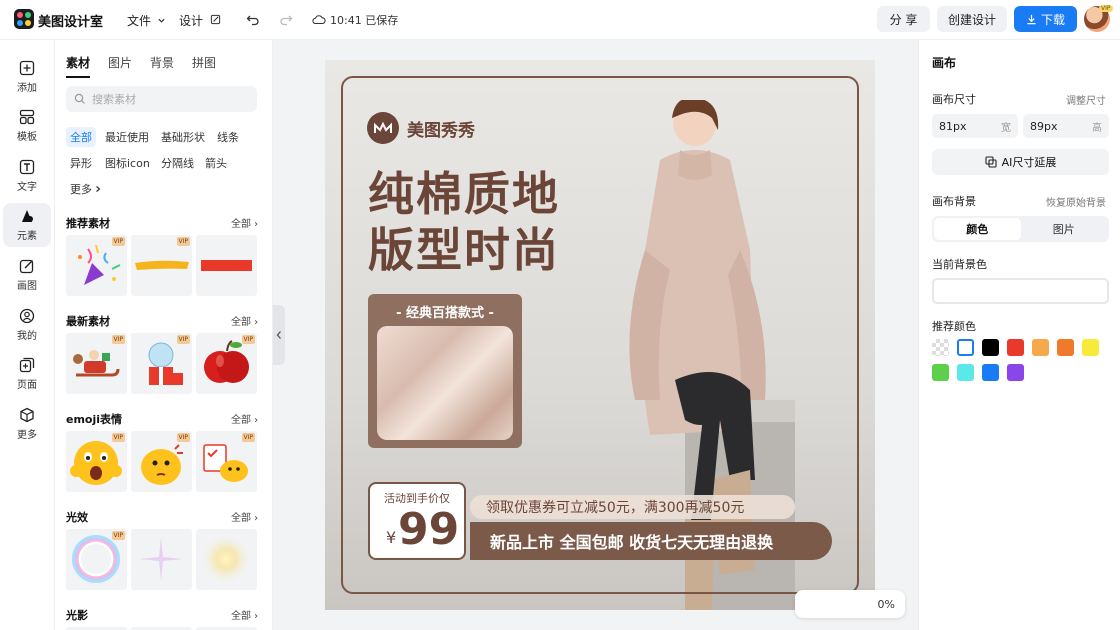 Image resolution: width=1120 pixels, height=630 pixels. What do you see at coordinates (161, 99) in the screenshot?
I see `search-input: 搜索素材` at bounding box center [161, 99].